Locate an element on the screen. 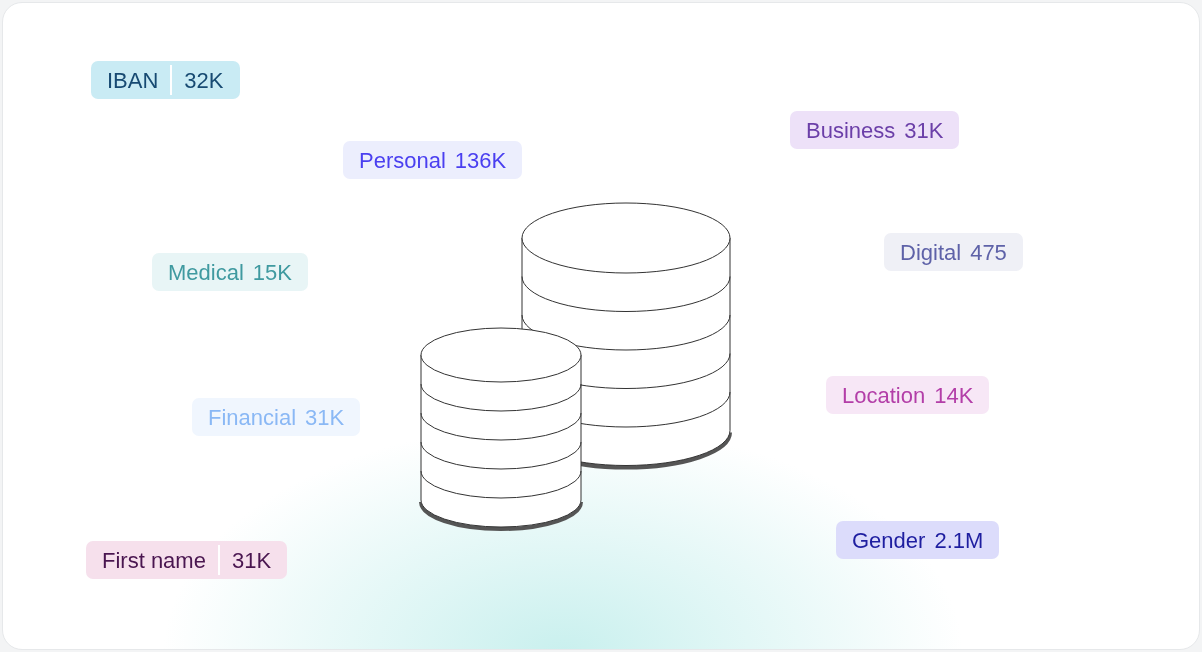  tag: Personal 136K is located at coordinates (433, 160).